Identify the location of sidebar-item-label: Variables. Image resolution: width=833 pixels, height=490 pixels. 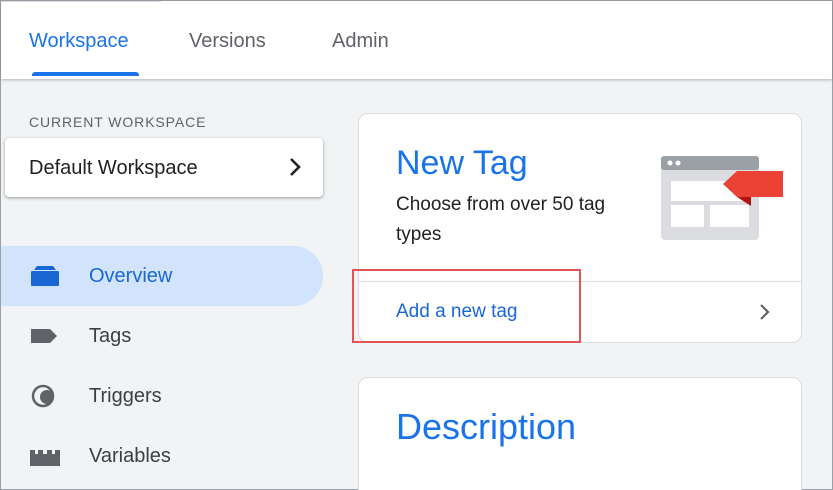
(130, 456).